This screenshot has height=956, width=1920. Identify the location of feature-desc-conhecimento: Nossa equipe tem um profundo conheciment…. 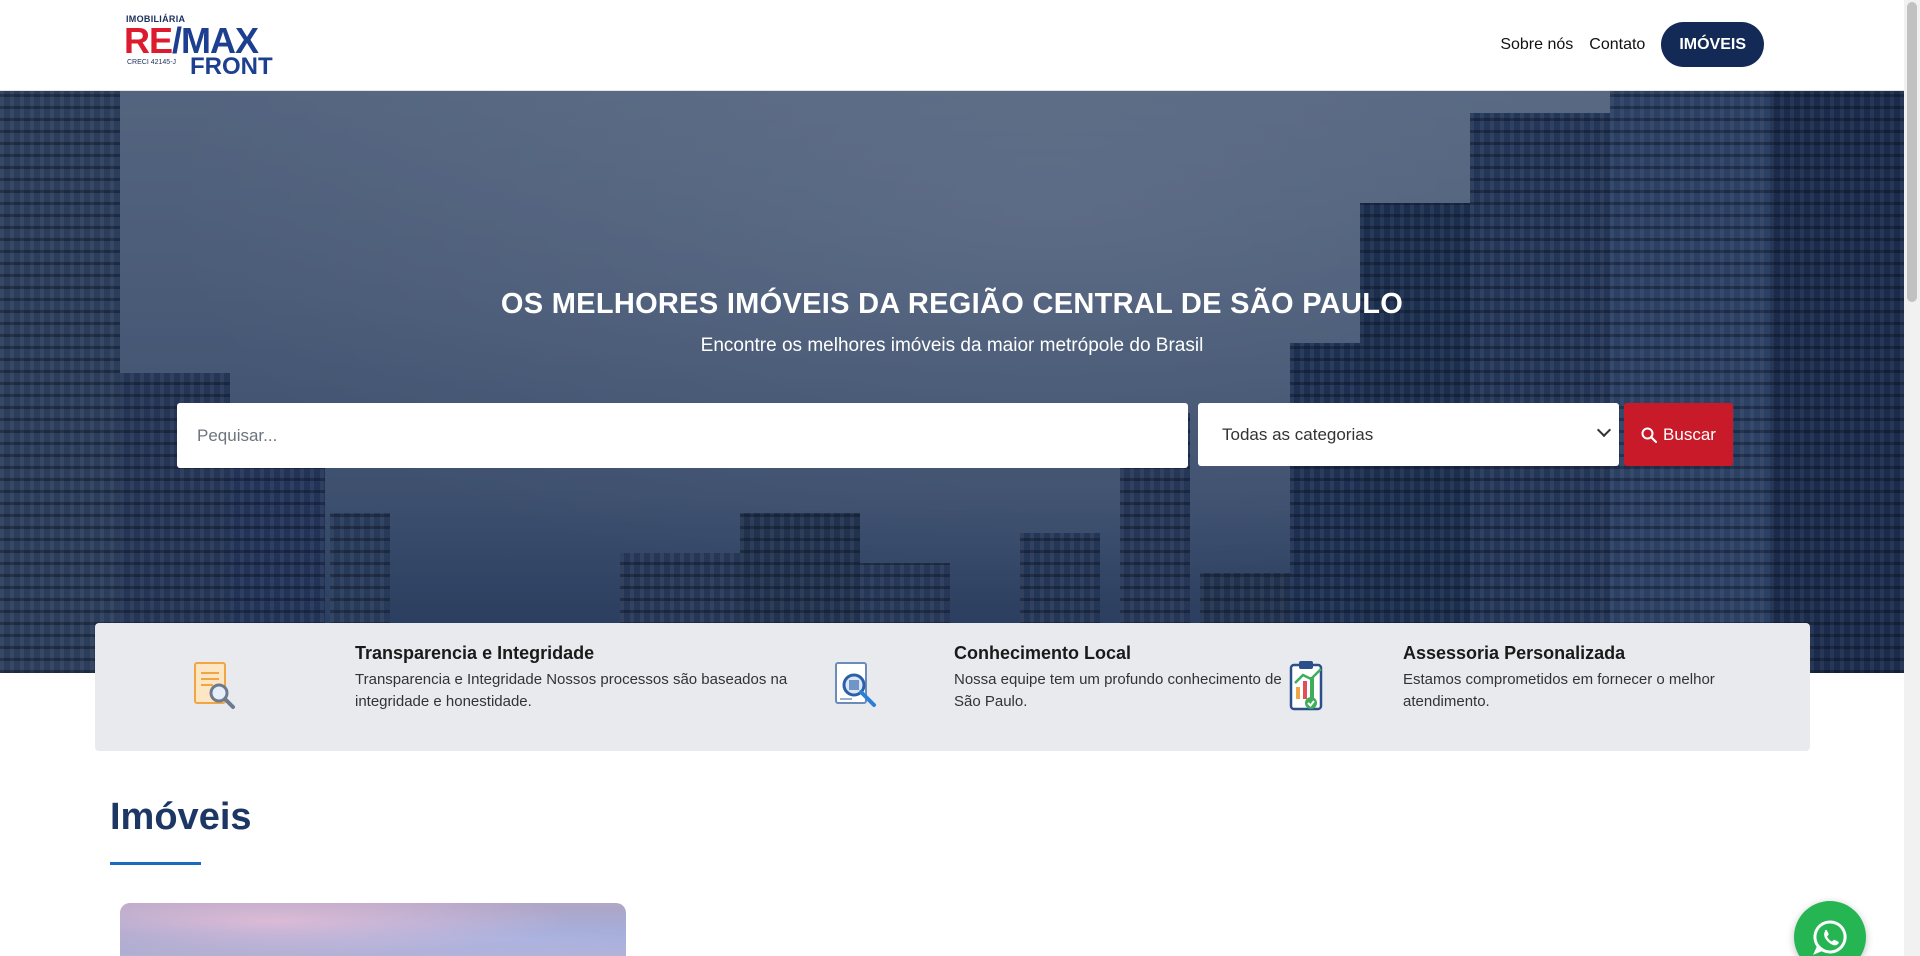
(1118, 690).